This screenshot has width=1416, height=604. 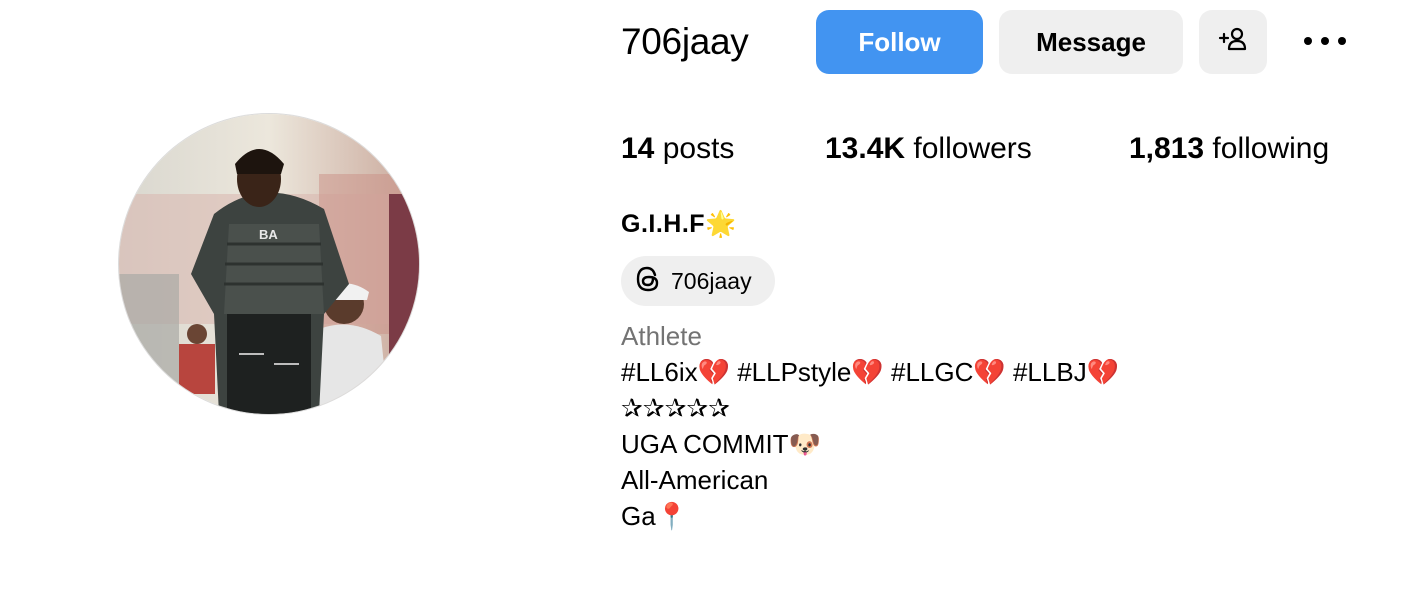 I want to click on followers-label: followers, so click(x=972, y=148).